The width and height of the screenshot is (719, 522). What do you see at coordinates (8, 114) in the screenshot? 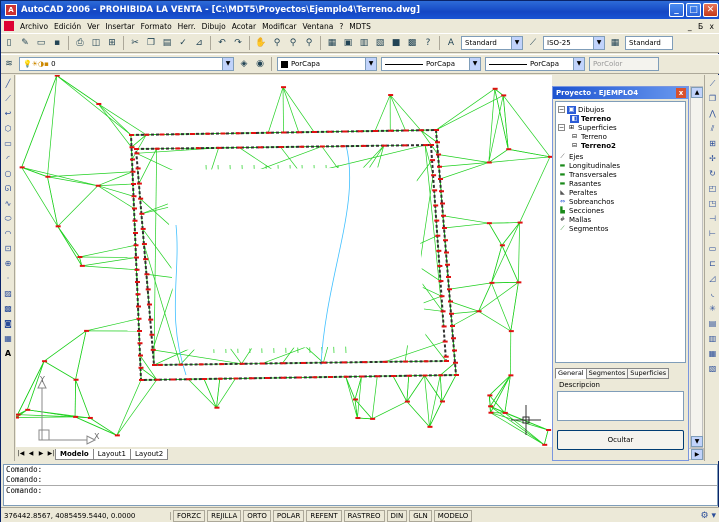
I see `polyline-icon: ↩` at bounding box center [8, 114].